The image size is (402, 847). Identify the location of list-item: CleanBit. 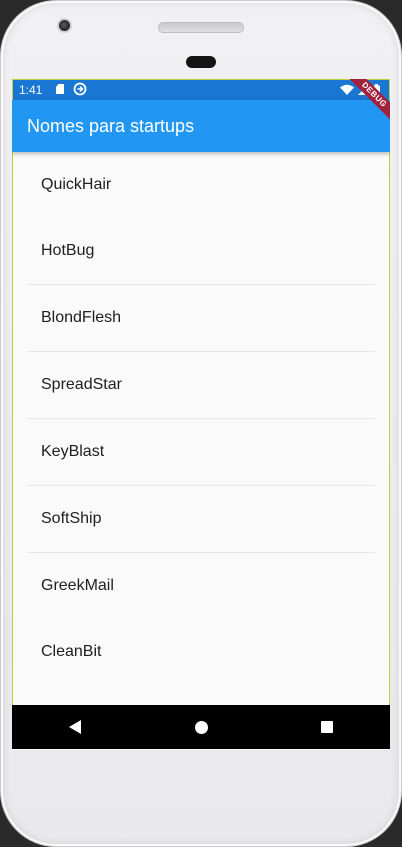
(201, 652).